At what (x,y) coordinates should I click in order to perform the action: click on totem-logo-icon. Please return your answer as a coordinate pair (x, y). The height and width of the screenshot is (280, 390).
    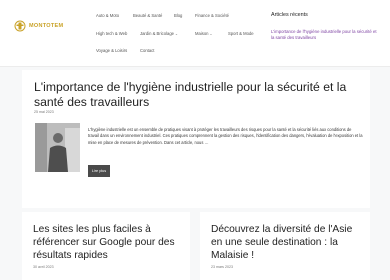
    Looking at the image, I should click on (20, 26).